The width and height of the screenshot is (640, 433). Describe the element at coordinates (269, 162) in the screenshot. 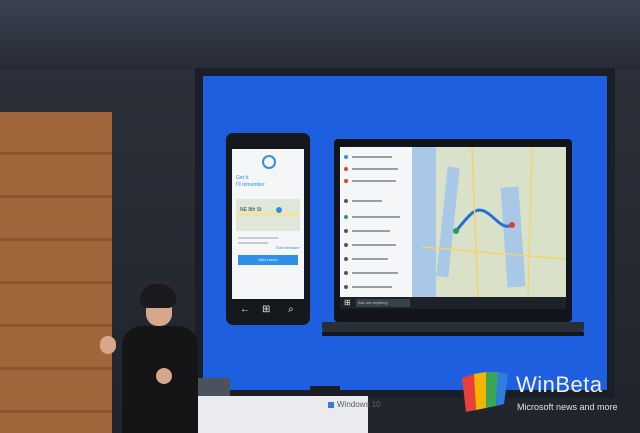

I see `cortana-icon` at that location.